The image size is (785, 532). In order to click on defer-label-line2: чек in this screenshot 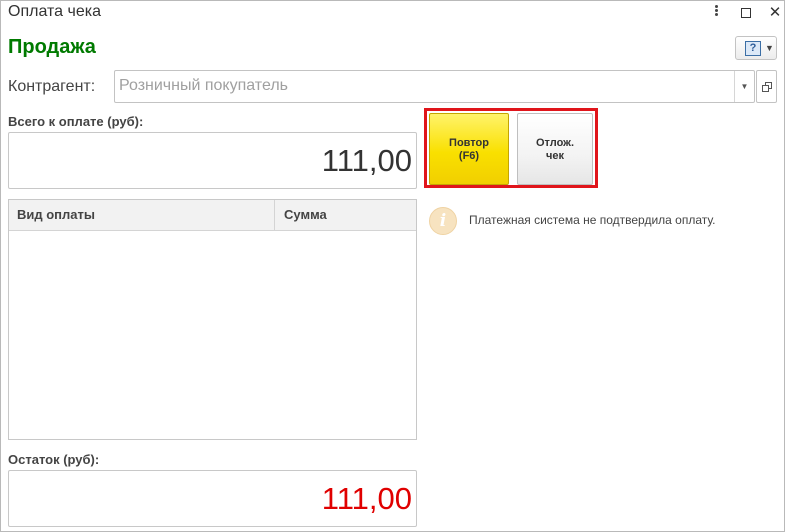, I will do `click(554, 156)`.